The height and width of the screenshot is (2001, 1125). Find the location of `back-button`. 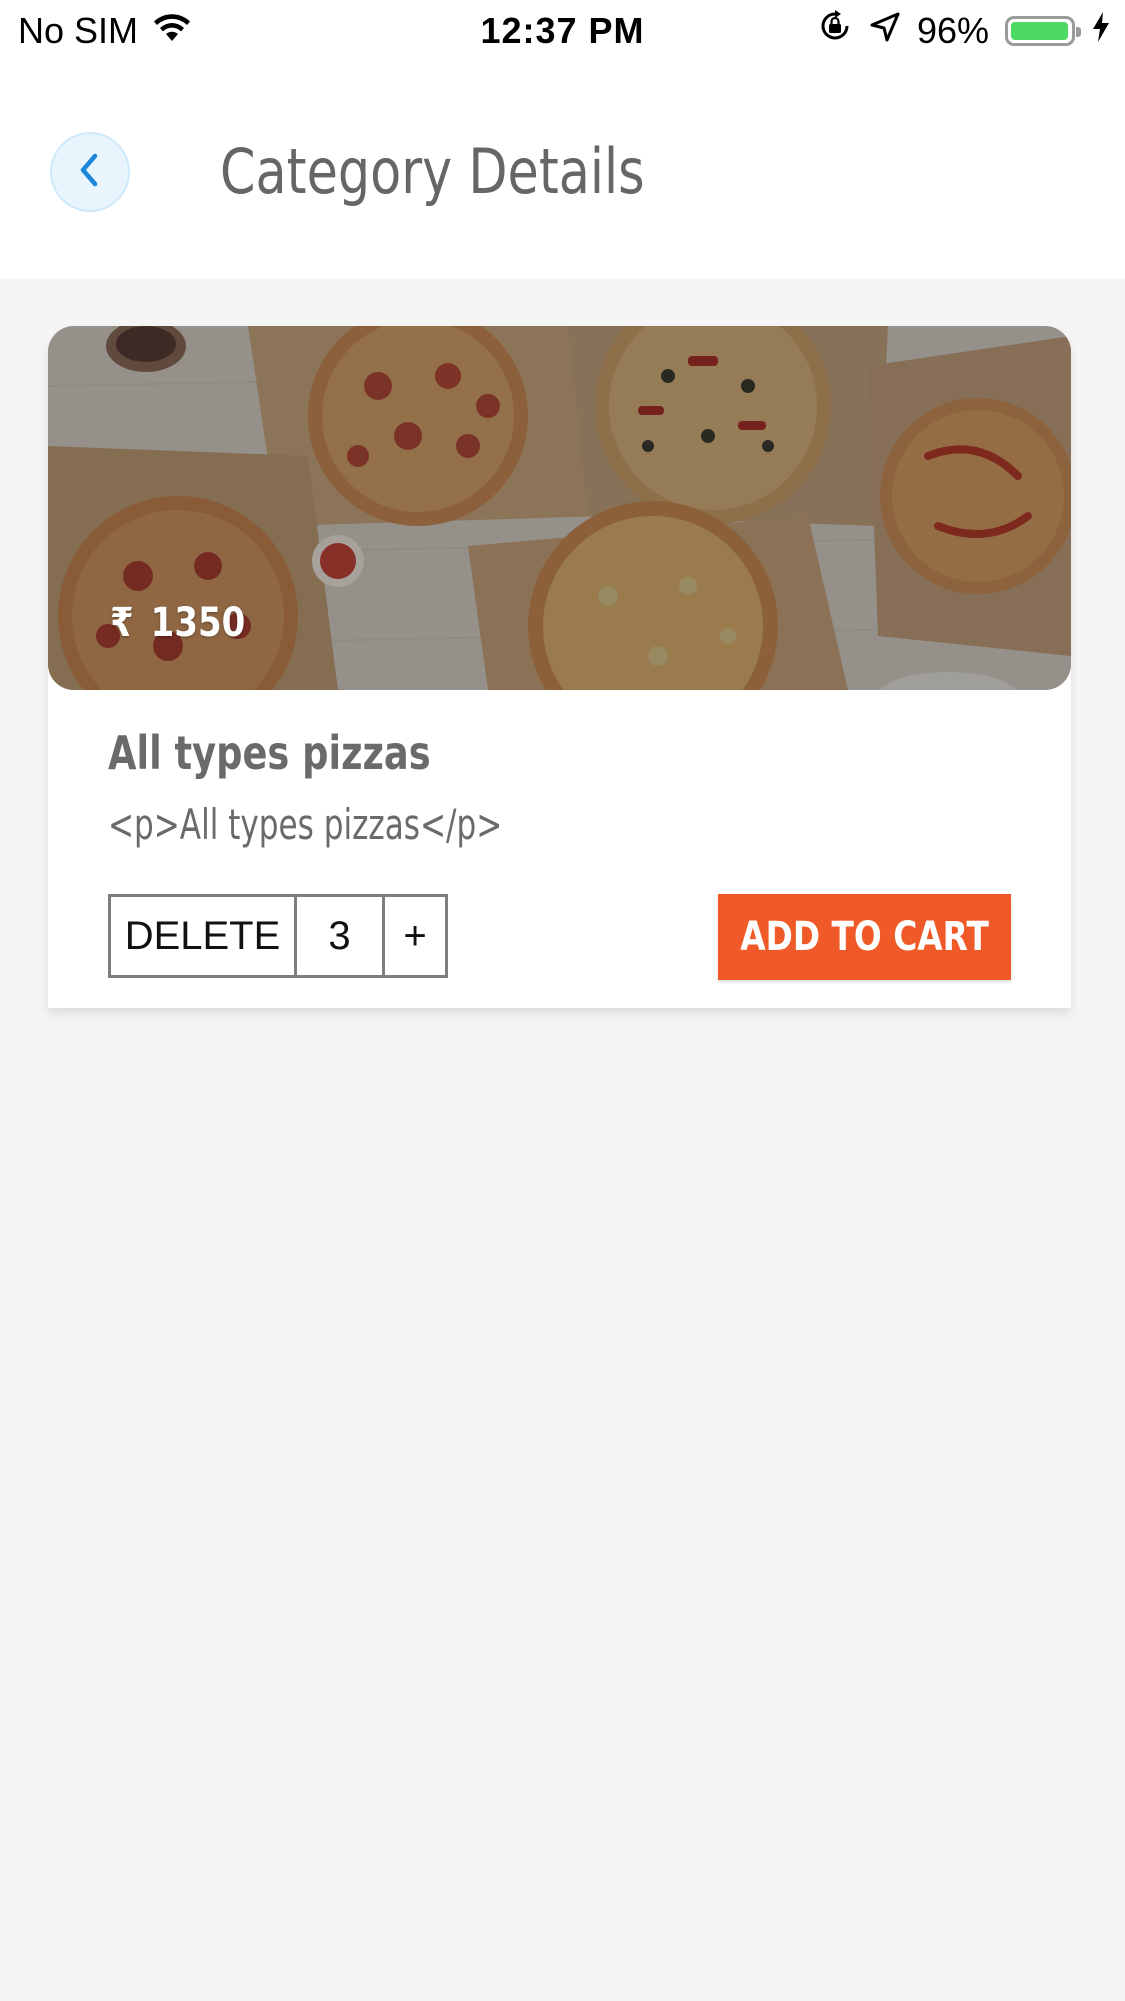

back-button is located at coordinates (90, 172).